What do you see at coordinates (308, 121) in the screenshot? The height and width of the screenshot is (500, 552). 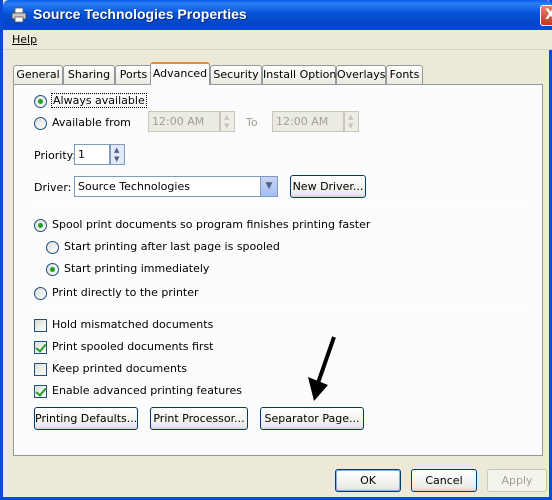 I see `to-time-field: 12:00 AM` at bounding box center [308, 121].